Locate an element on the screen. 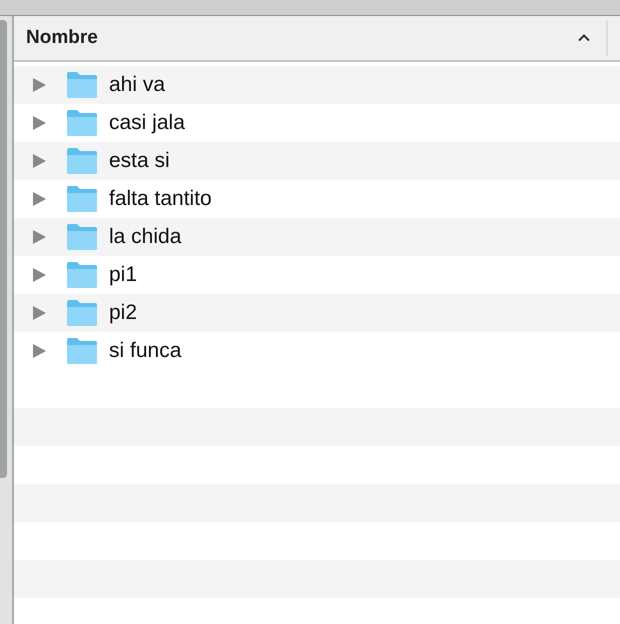  folder-name: pi1 is located at coordinates (123, 275).